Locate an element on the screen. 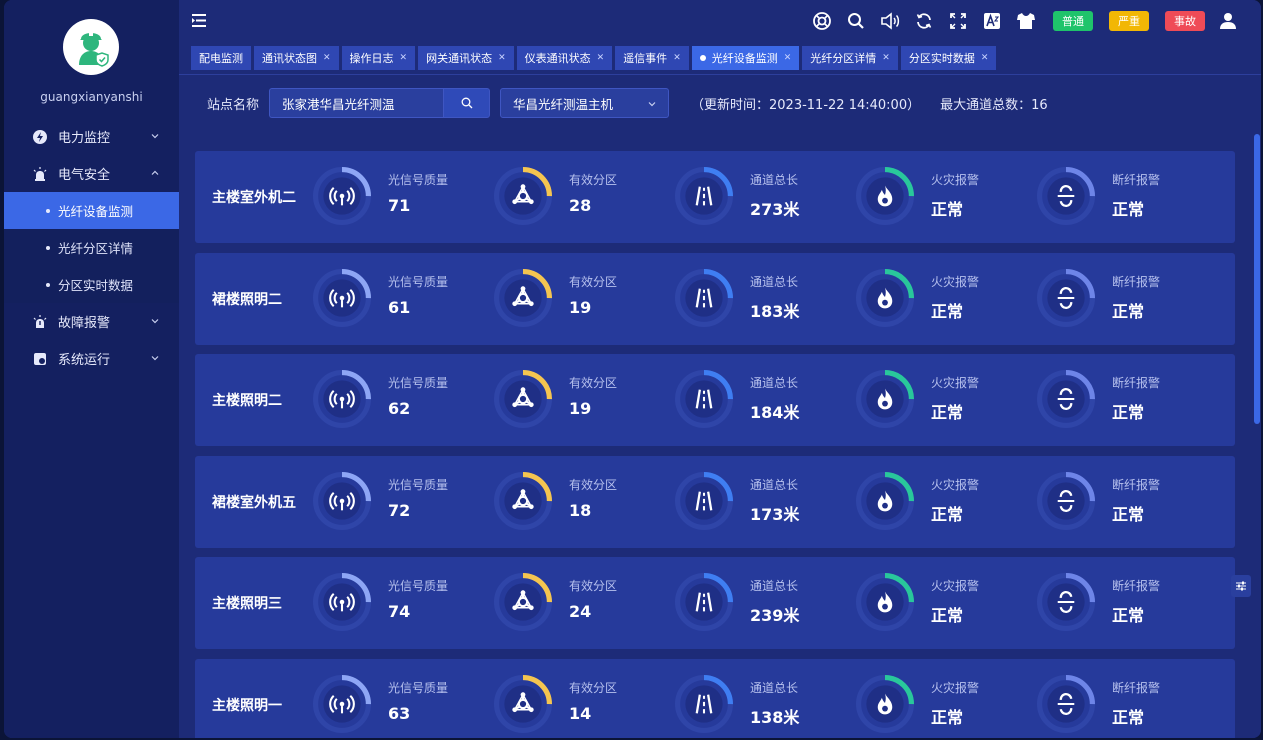  refresh-icon is located at coordinates (924, 21).